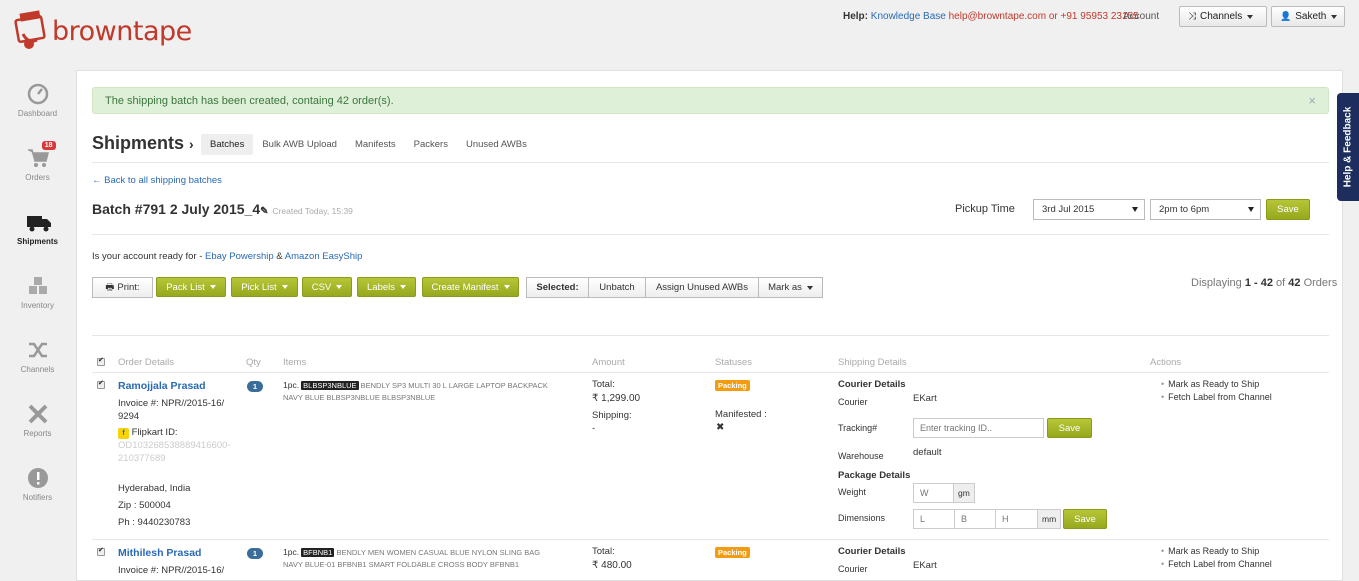  What do you see at coordinates (327, 287) in the screenshot?
I see `csv-button: CSV` at bounding box center [327, 287].